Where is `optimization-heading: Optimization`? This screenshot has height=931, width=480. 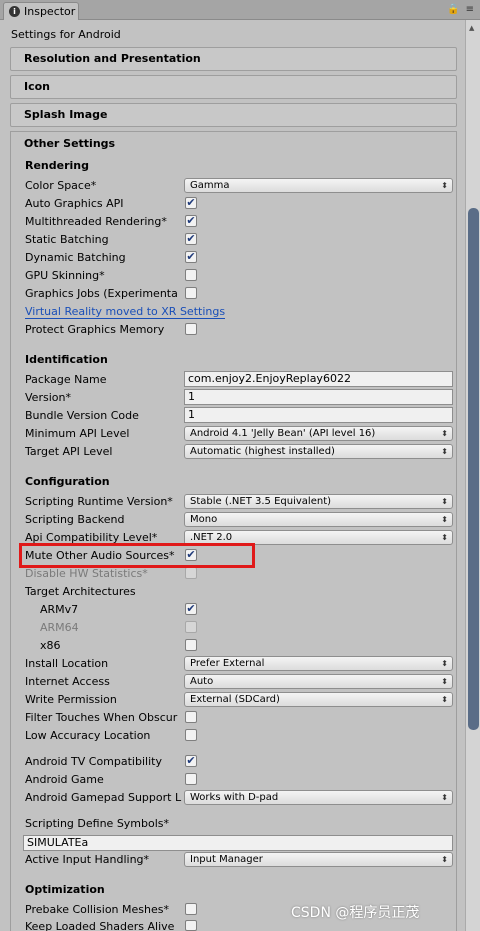
optimization-heading: Optimization is located at coordinates (65, 889).